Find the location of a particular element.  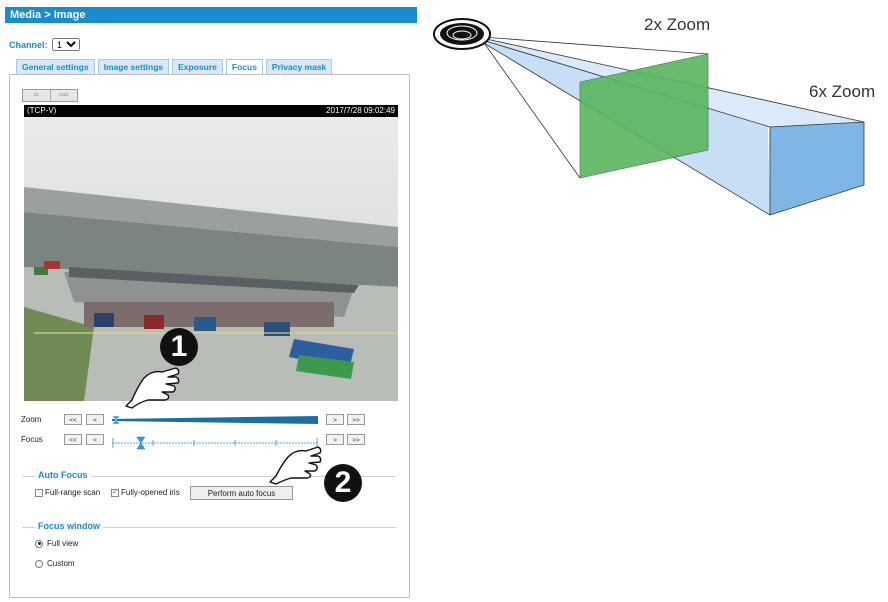

fully-opened-iris-label: Fully-opened iris is located at coordinates (150, 492).